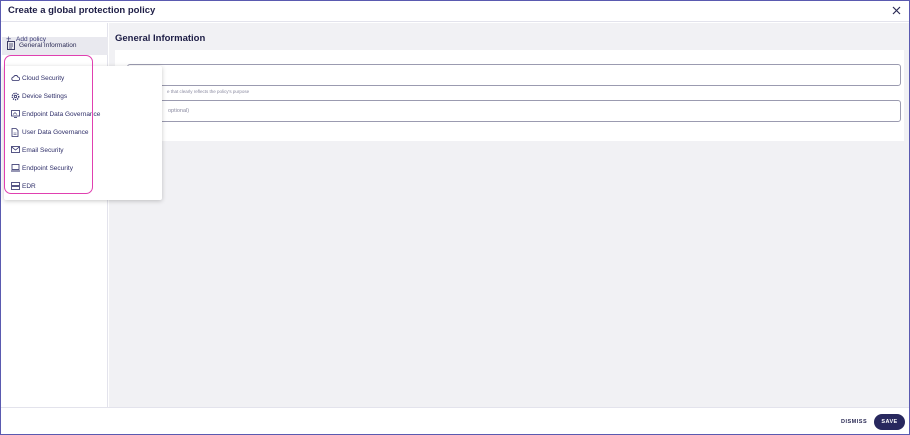 The image size is (910, 435). I want to click on policy-name-input, so click(514, 75).